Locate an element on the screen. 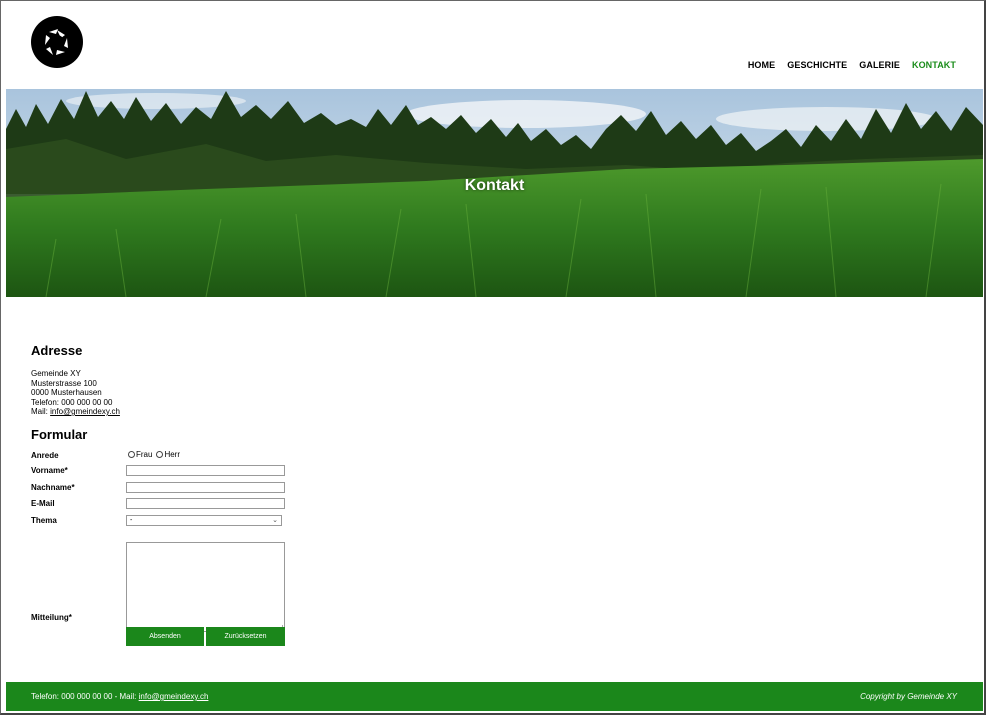 This screenshot has width=986, height=715. footer-contact-text: Telefon: 000 000 00 00 - Mail: is located at coordinates (85, 696).